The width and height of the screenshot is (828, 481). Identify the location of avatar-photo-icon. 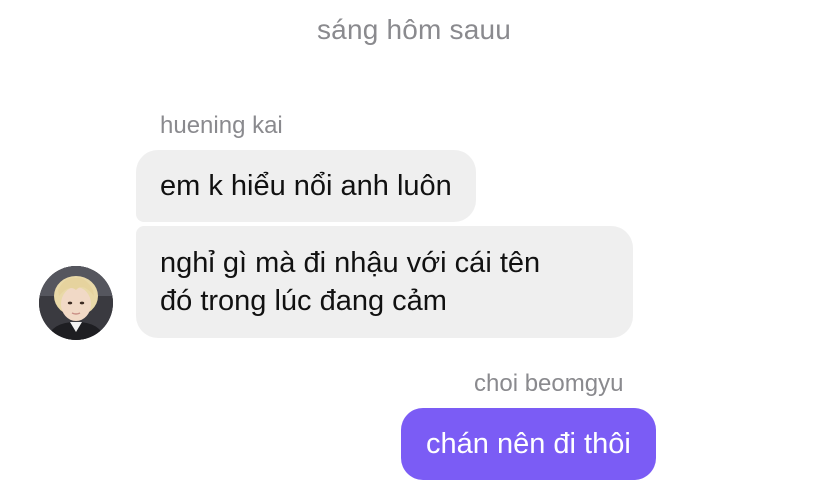
(76, 303).